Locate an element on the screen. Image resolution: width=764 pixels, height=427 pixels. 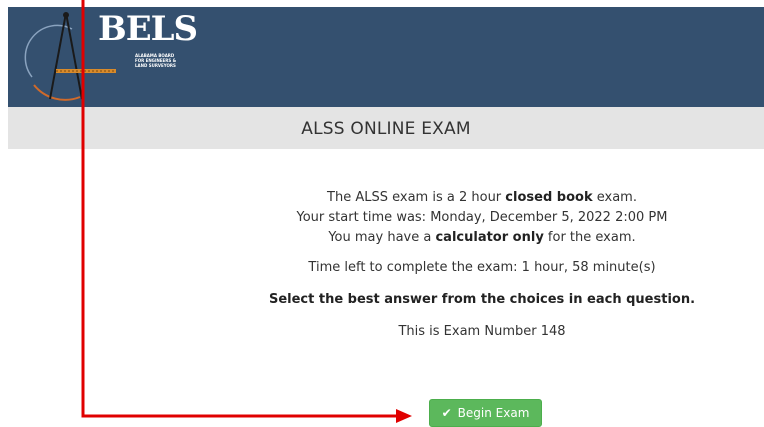
page-title-banner: ALSS ONLINE EXAM is located at coordinates (386, 128).